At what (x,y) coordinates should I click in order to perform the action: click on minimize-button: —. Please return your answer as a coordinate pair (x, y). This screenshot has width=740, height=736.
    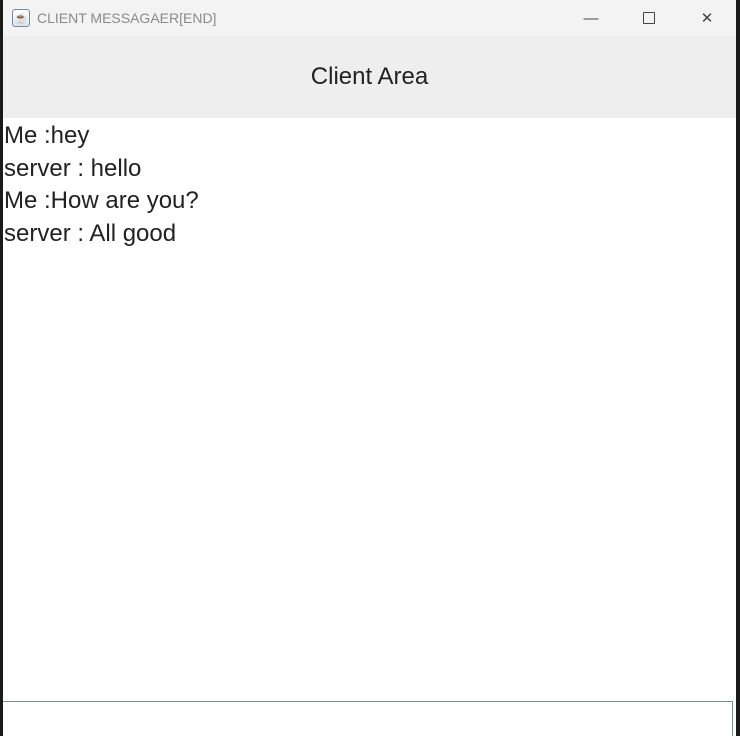
    Looking at the image, I should click on (591, 18).